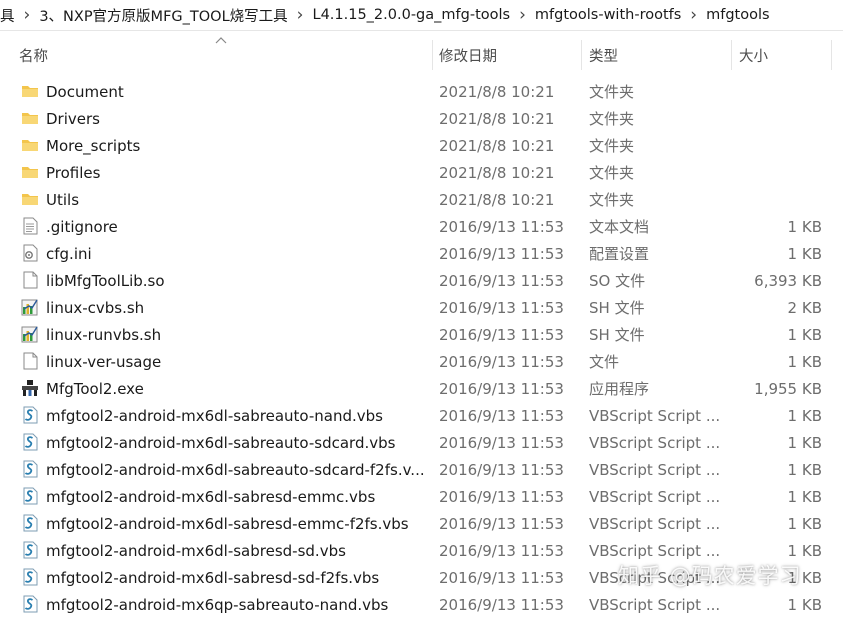 The height and width of the screenshot is (619, 843). I want to click on file-type: SH 文件, so click(617, 335).